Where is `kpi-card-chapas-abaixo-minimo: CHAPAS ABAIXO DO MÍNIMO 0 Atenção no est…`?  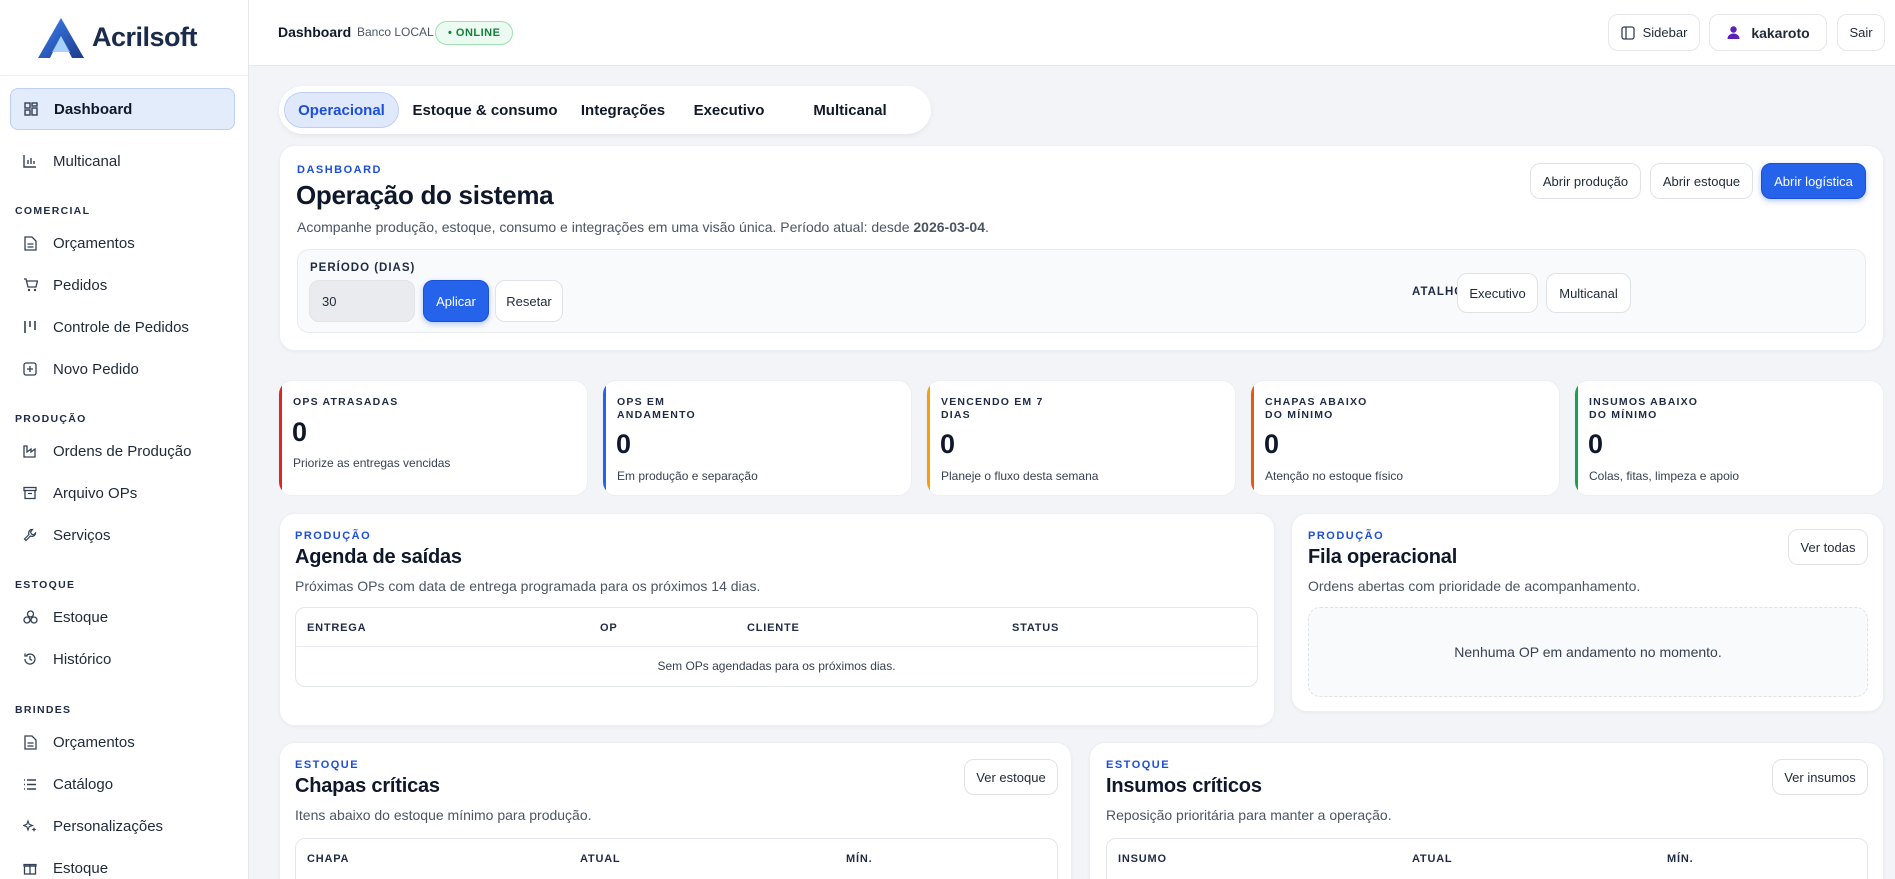
kpi-card-chapas-abaixo-minimo: CHAPAS ABAIXO DO MÍNIMO 0 Atenção no est… is located at coordinates (1405, 438).